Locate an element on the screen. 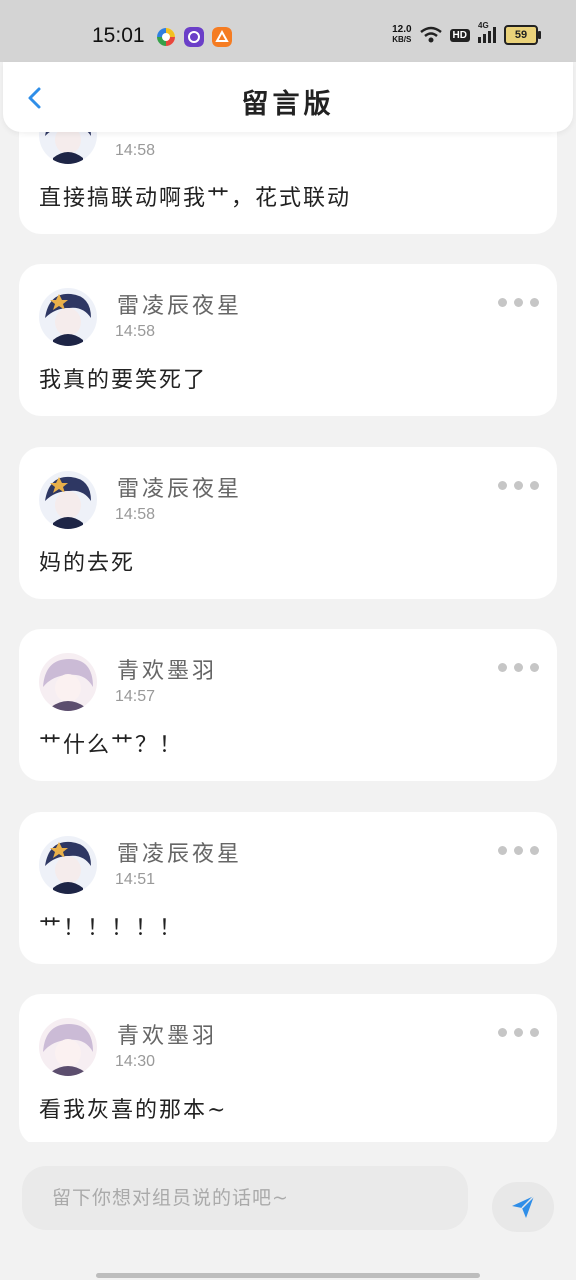 This screenshot has width=576, height=1280. message-content: 艹什么艹？！ is located at coordinates (111, 745).